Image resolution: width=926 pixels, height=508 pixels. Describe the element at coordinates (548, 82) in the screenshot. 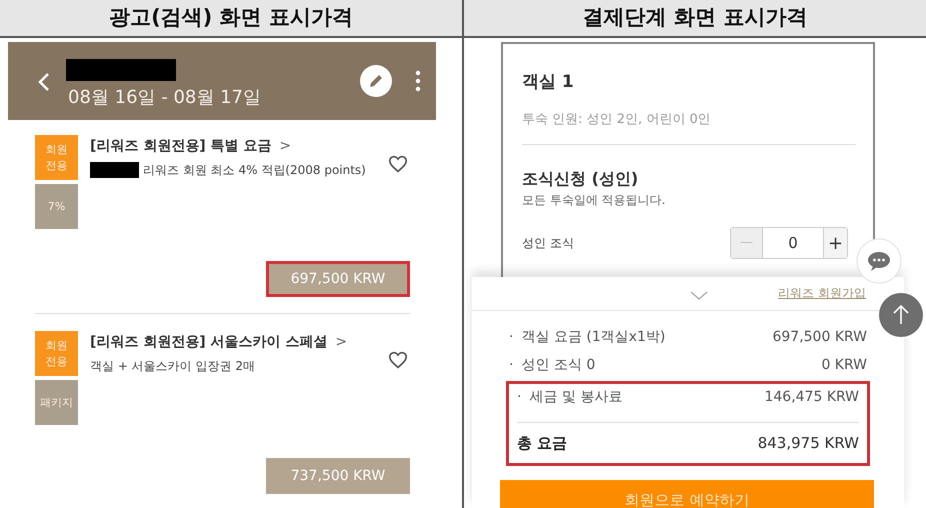

I see `room-title: 객실 1` at that location.